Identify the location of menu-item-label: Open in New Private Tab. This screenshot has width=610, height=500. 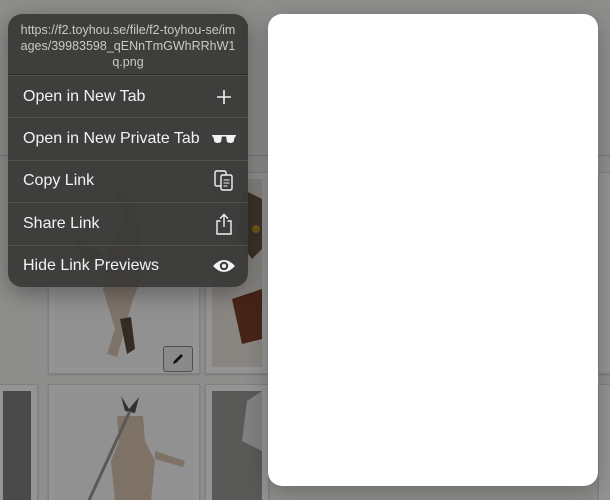
(111, 139).